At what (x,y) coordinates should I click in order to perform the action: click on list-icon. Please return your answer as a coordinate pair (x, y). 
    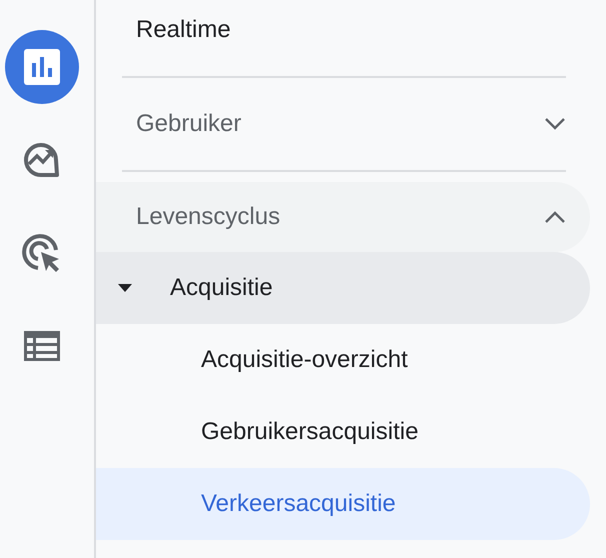
    Looking at the image, I should click on (42, 346).